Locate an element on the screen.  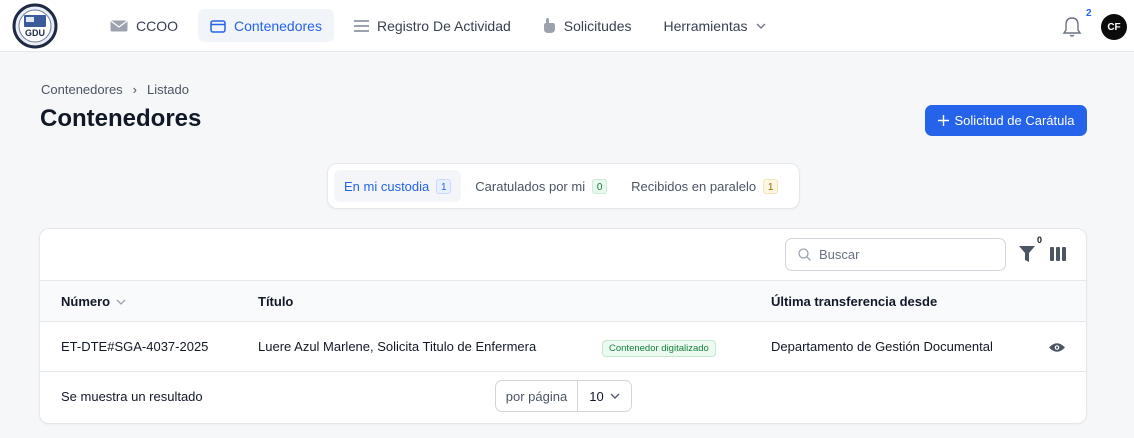
tab-label: Recibidos en paralelo is located at coordinates (694, 186).